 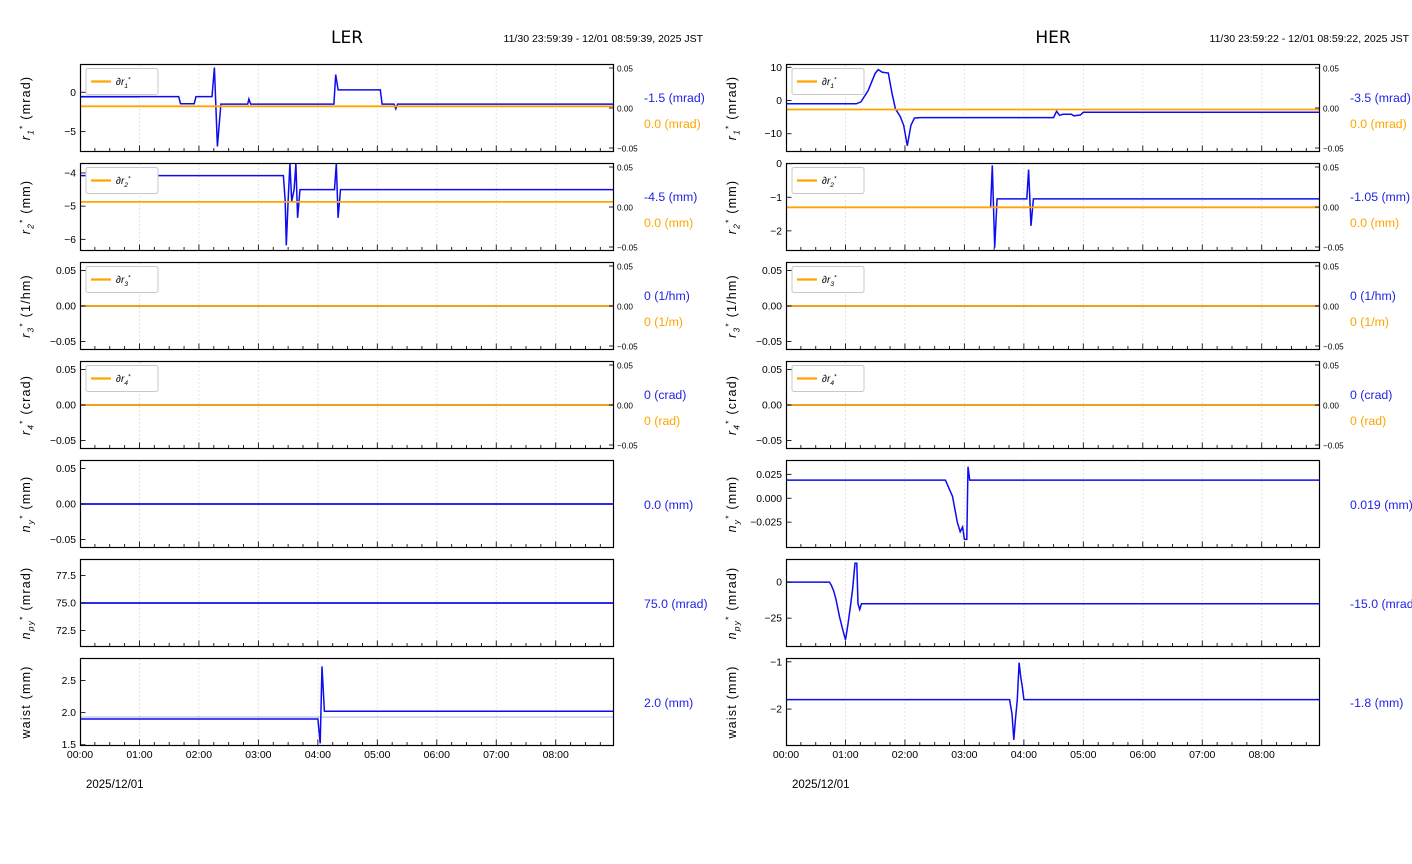 I want to click on y-tick-label: −25, so click(x=774, y=619).